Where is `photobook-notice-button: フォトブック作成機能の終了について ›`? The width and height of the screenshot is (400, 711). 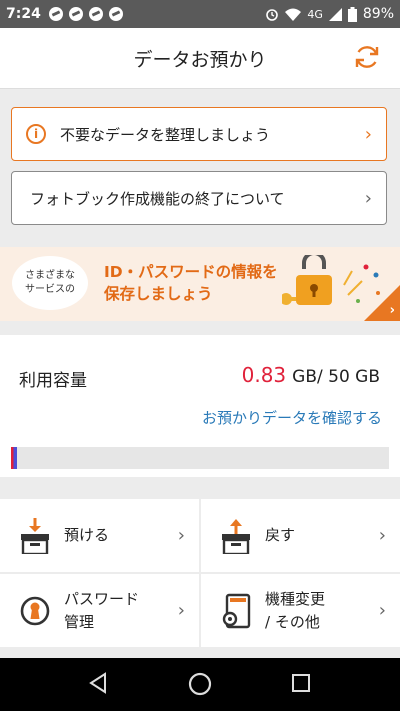 photobook-notice-button: フォトブック作成機能の終了について › is located at coordinates (199, 198).